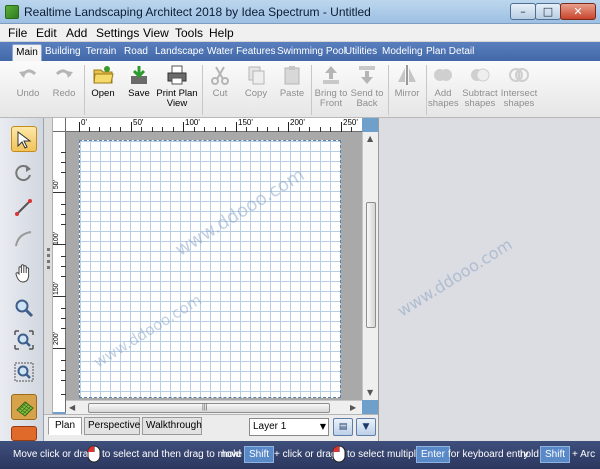  What do you see at coordinates (177, 75) in the screenshot?
I see `printer-icon` at bounding box center [177, 75].